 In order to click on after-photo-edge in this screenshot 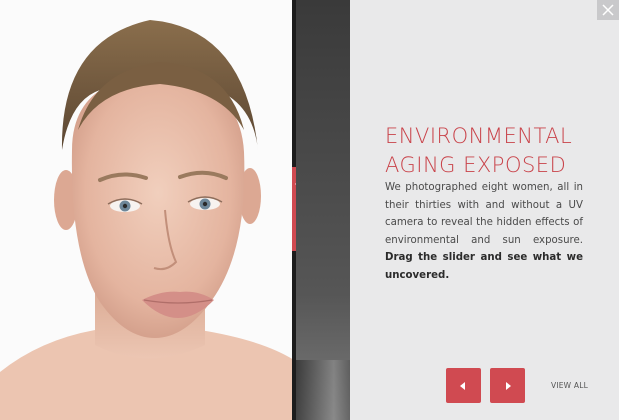, I will do `click(323, 210)`.